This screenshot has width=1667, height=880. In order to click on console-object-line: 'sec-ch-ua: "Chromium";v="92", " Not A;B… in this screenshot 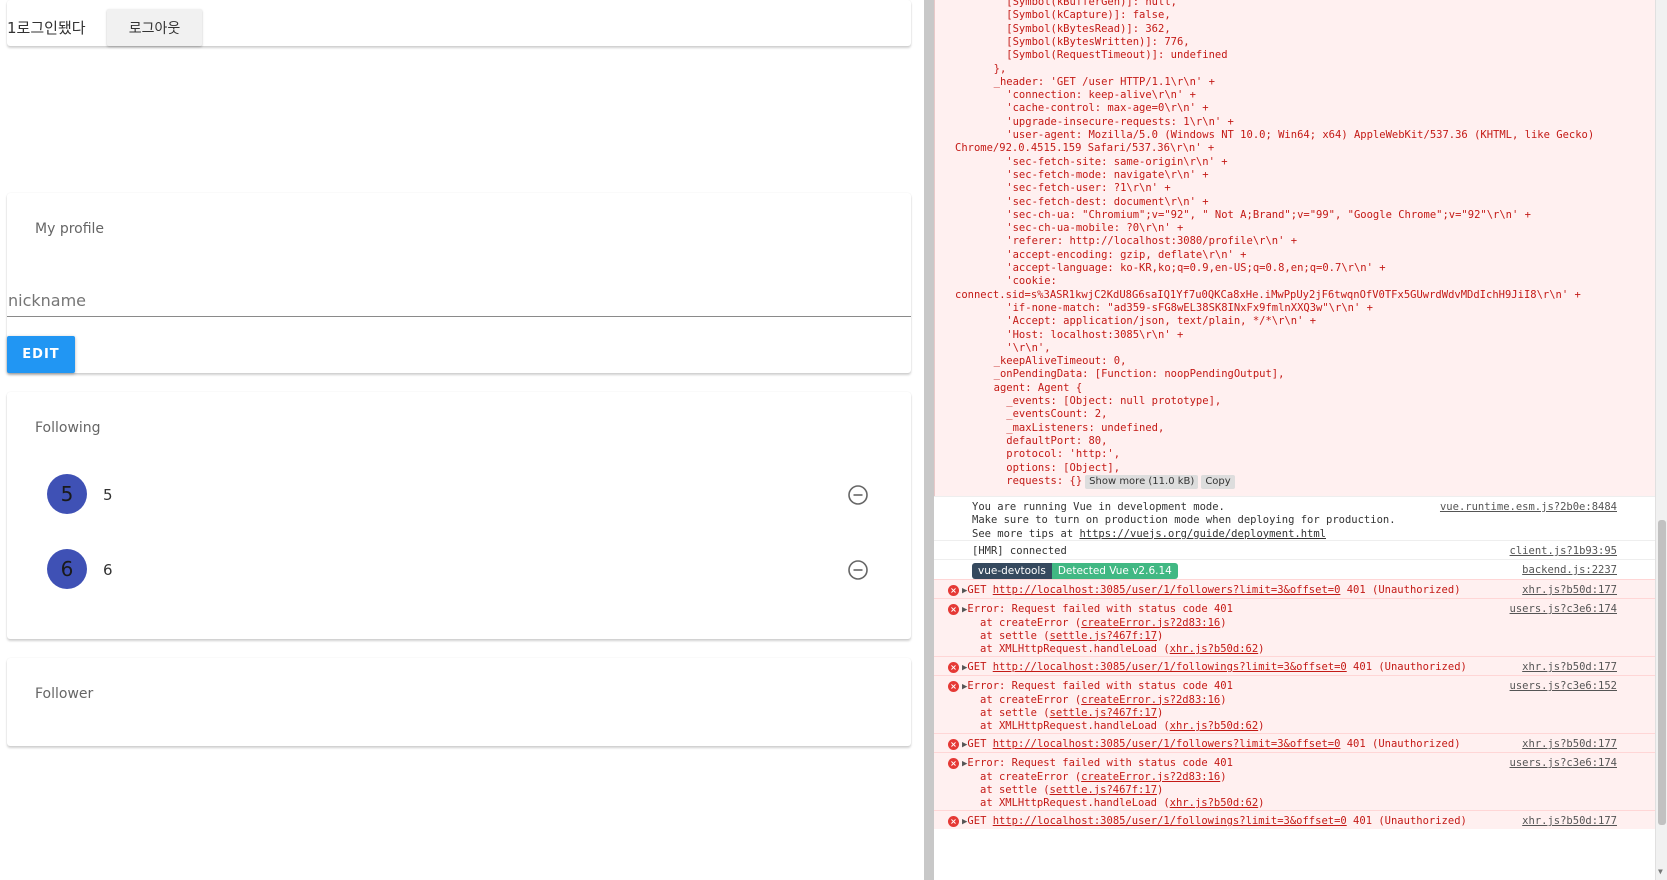, I will do `click(1256, 214)`.